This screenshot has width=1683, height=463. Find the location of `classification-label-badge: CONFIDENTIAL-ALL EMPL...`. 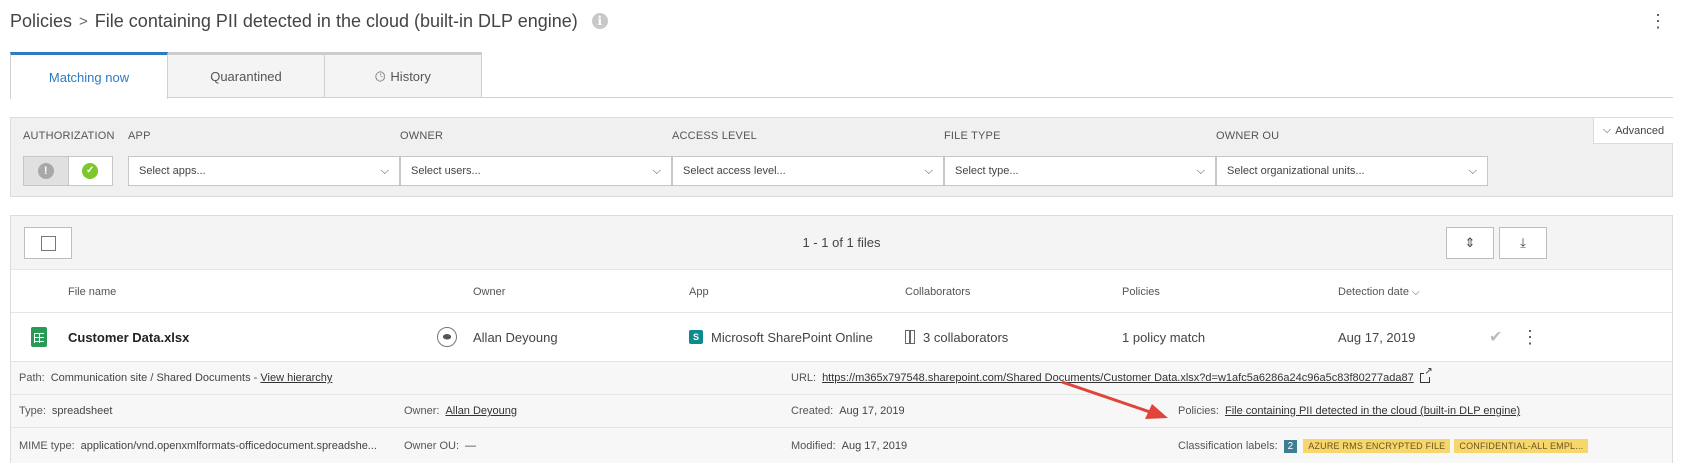

classification-label-badge: CONFIDENTIAL-ALL EMPL... is located at coordinates (1521, 446).